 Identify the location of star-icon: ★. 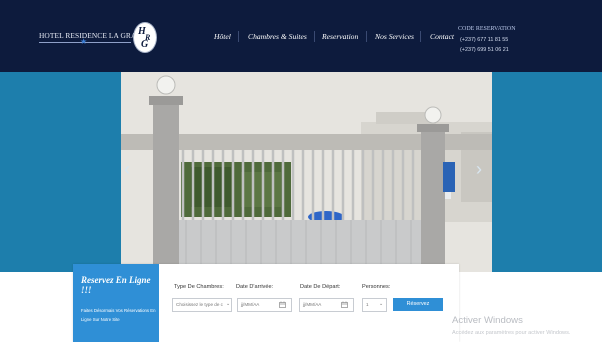
(84, 41).